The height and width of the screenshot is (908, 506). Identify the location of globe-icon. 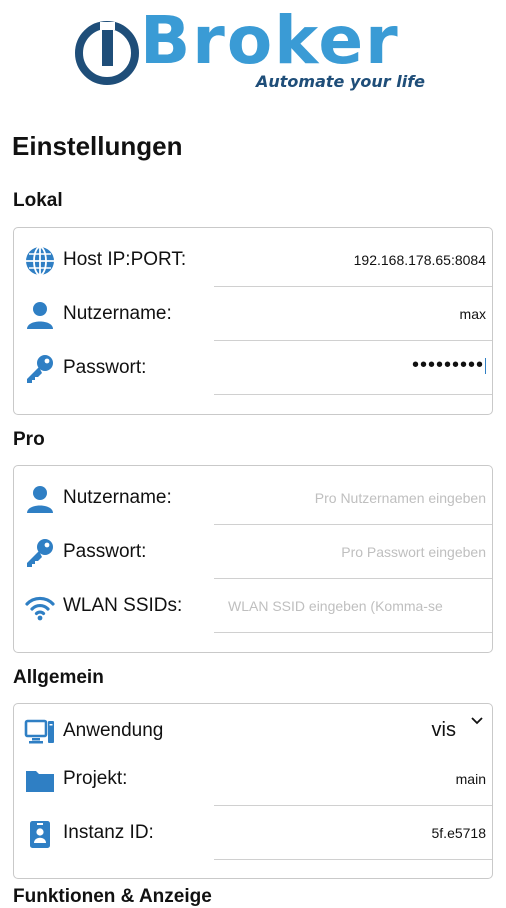
(40, 261).